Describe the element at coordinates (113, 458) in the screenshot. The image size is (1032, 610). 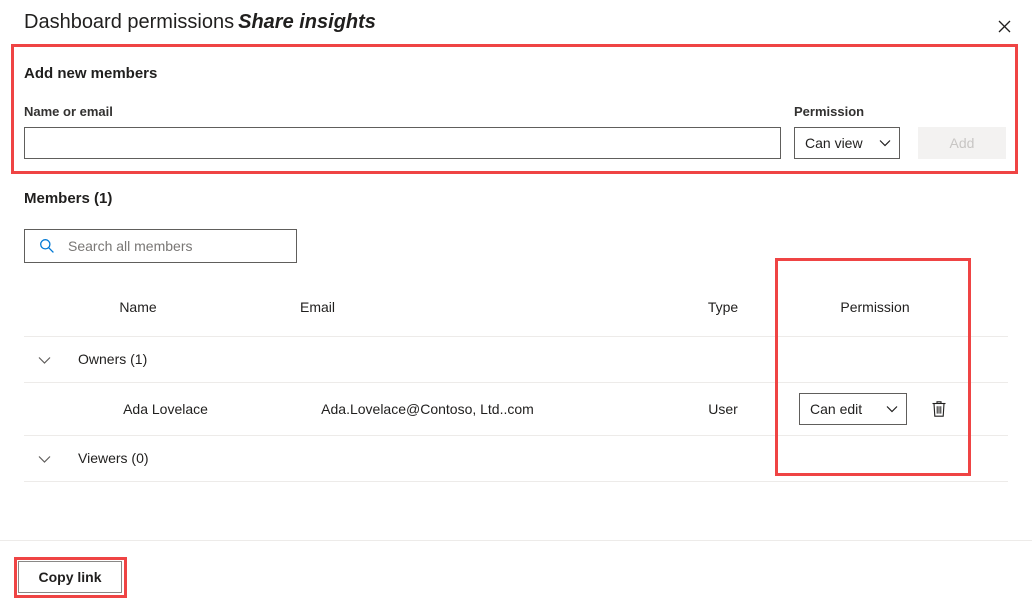
I see `group-label-viewers: Viewers (0)` at that location.